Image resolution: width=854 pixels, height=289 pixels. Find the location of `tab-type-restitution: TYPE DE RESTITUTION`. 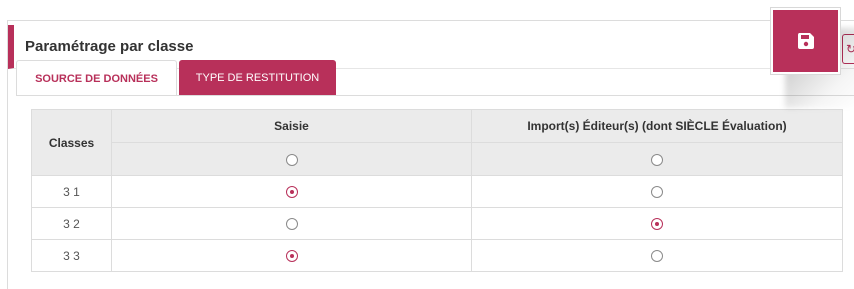

tab-type-restitution: TYPE DE RESTITUTION is located at coordinates (257, 78).